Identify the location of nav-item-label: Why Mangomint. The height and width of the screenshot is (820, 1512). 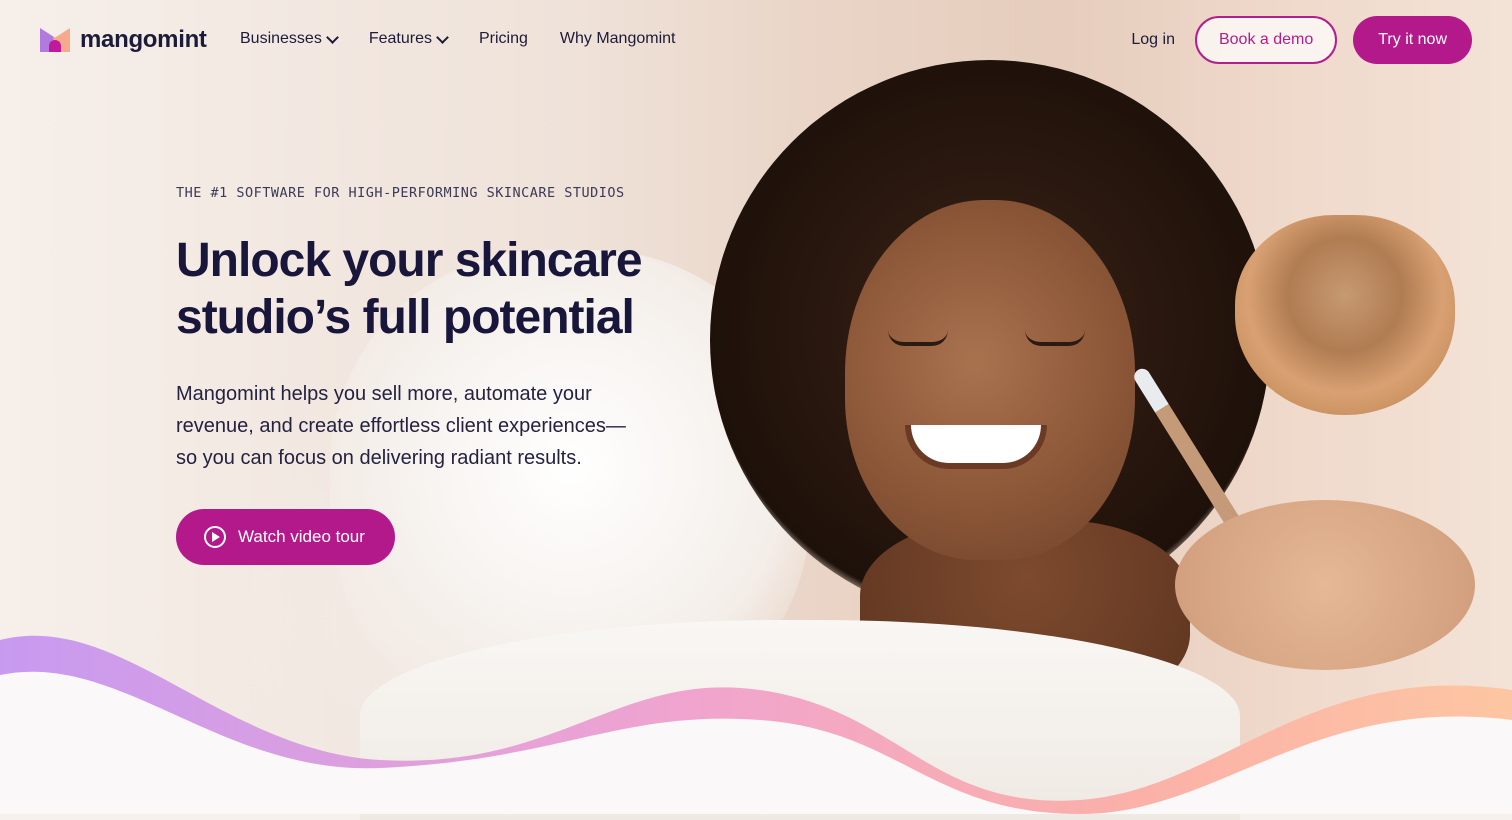
(617, 38).